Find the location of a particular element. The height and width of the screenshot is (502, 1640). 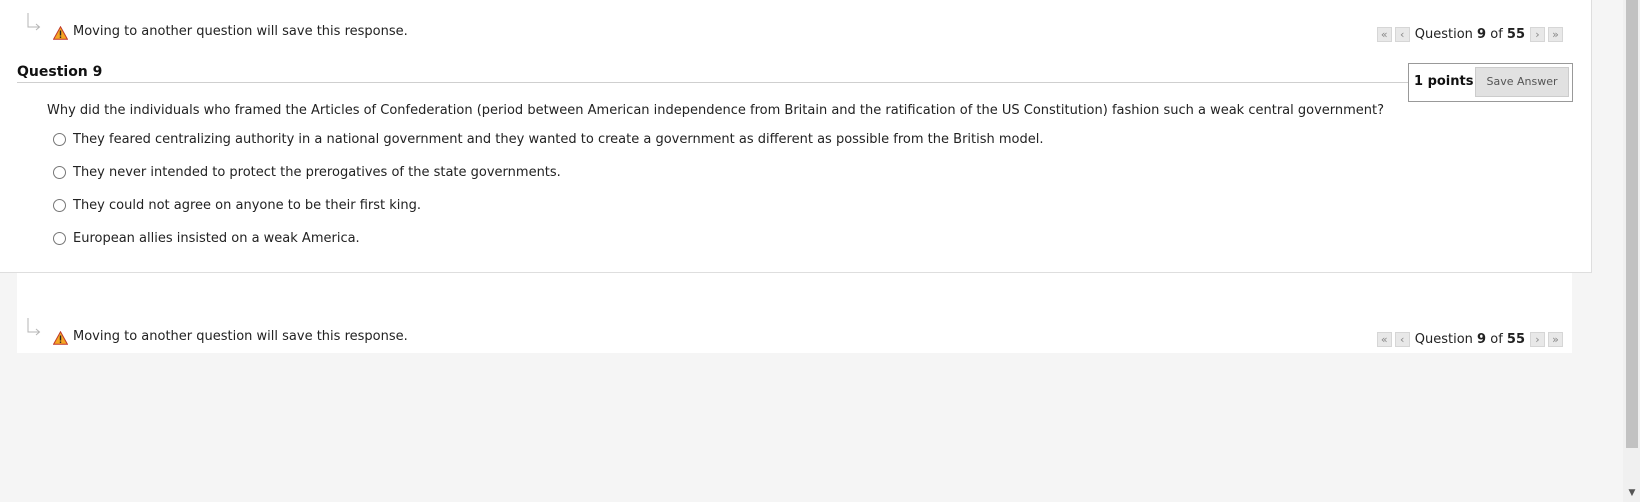

question-title: Question 9 is located at coordinates (60, 72).